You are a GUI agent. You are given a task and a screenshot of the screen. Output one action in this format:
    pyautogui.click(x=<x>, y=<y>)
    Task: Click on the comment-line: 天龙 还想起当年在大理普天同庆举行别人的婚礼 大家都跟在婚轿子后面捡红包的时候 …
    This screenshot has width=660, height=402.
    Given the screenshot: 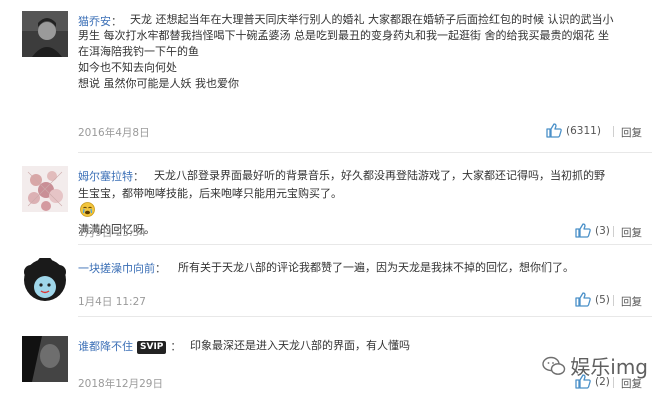 What is the action you would take?
    pyautogui.click(x=372, y=19)
    